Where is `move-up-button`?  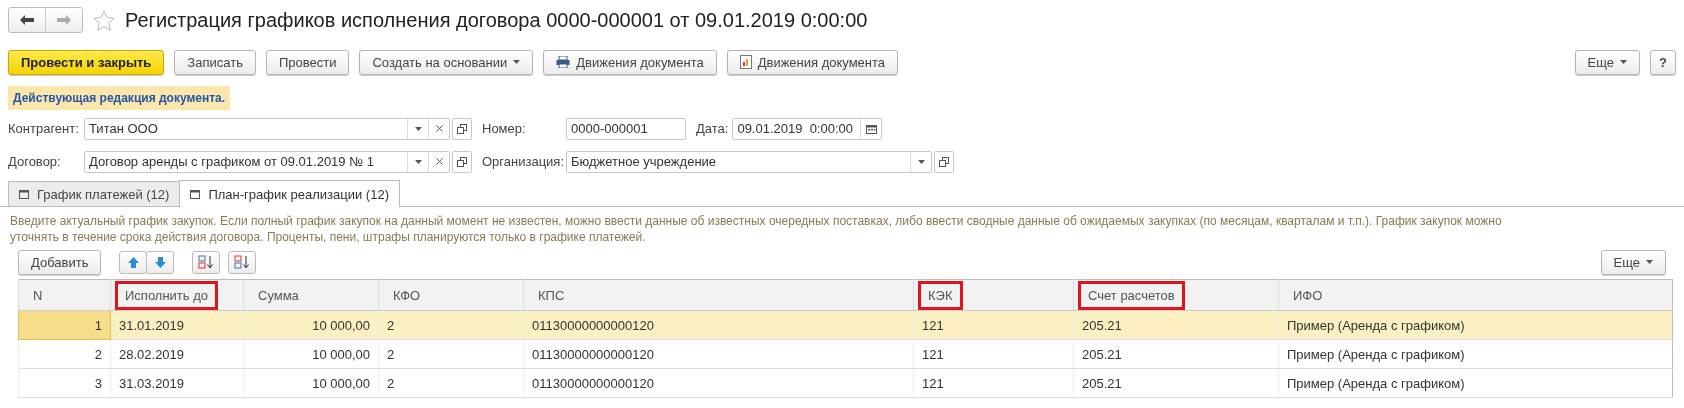 move-up-button is located at coordinates (133, 262).